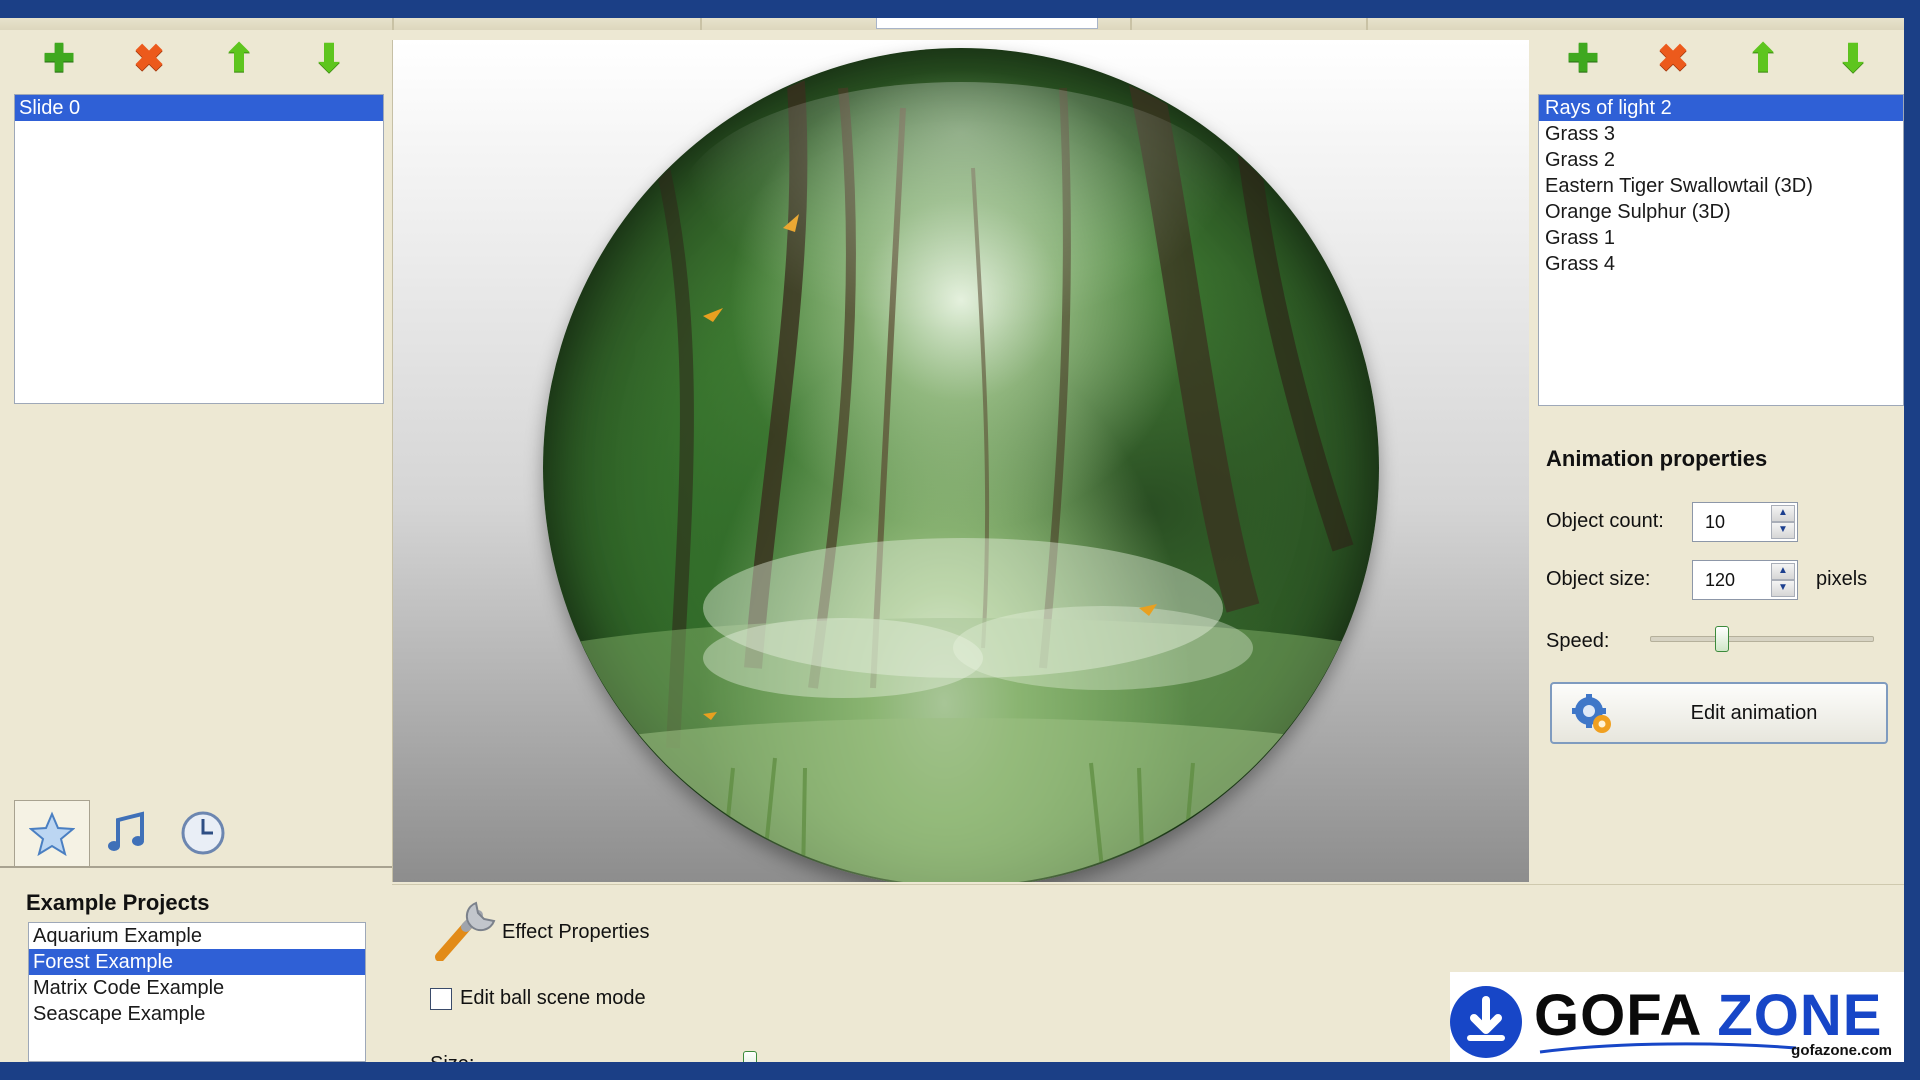 This screenshot has width=1920, height=1080. What do you see at coordinates (750, 1056) in the screenshot?
I see `size-slider-thumb` at bounding box center [750, 1056].